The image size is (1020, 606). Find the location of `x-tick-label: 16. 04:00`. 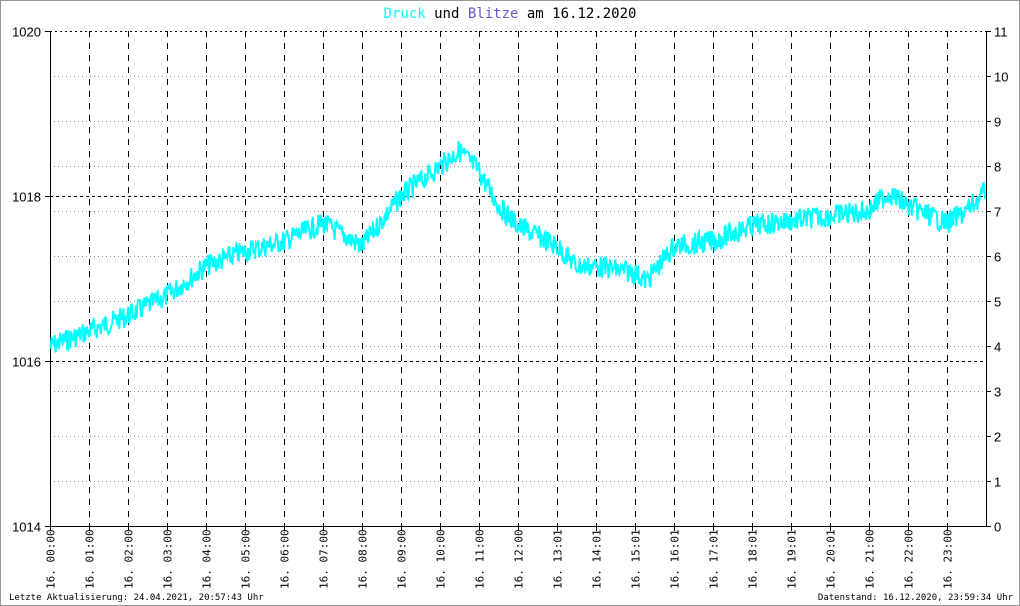

x-tick-label: 16. 04:00 is located at coordinates (207, 559).